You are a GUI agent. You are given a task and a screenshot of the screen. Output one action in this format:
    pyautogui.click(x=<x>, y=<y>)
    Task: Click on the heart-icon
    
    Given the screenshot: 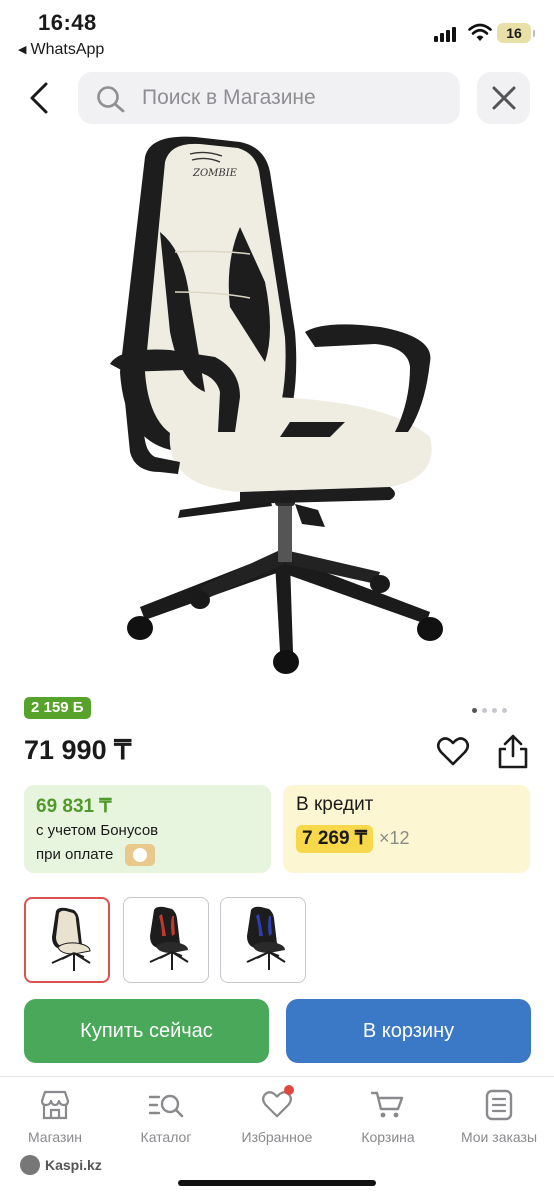 What is the action you would take?
    pyautogui.click(x=453, y=751)
    